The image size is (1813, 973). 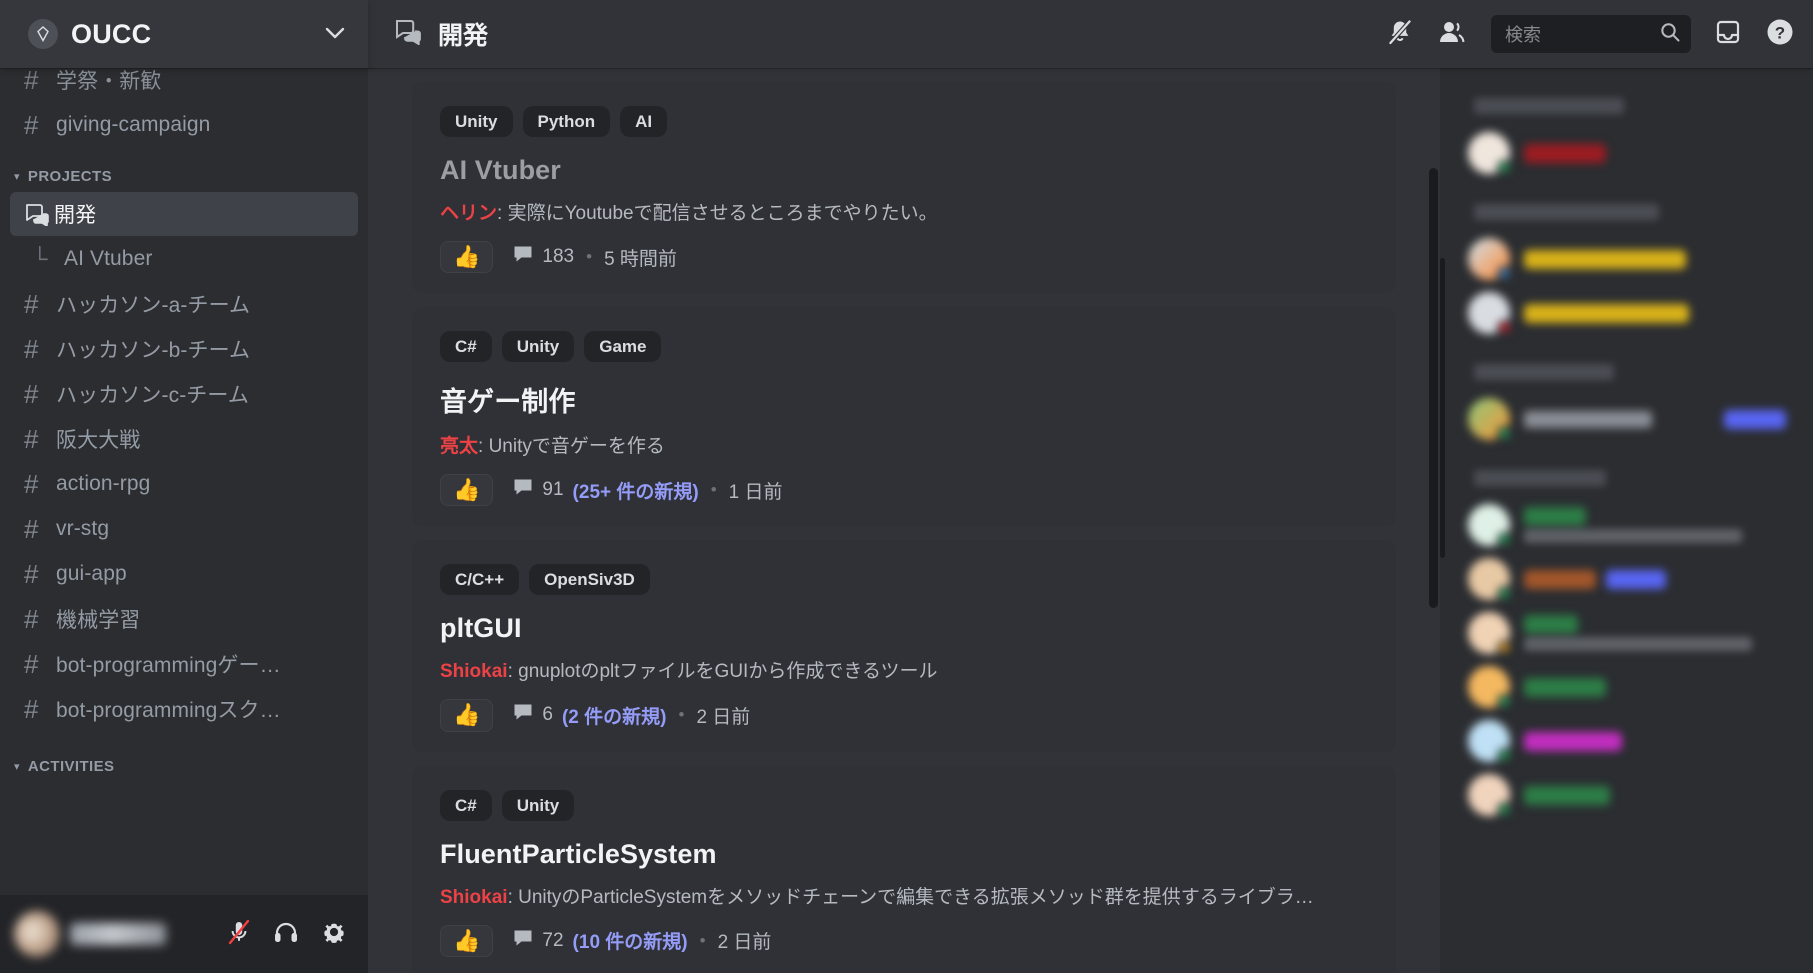 I want to click on sidebar-item-label: gui-app, so click(x=91, y=573).